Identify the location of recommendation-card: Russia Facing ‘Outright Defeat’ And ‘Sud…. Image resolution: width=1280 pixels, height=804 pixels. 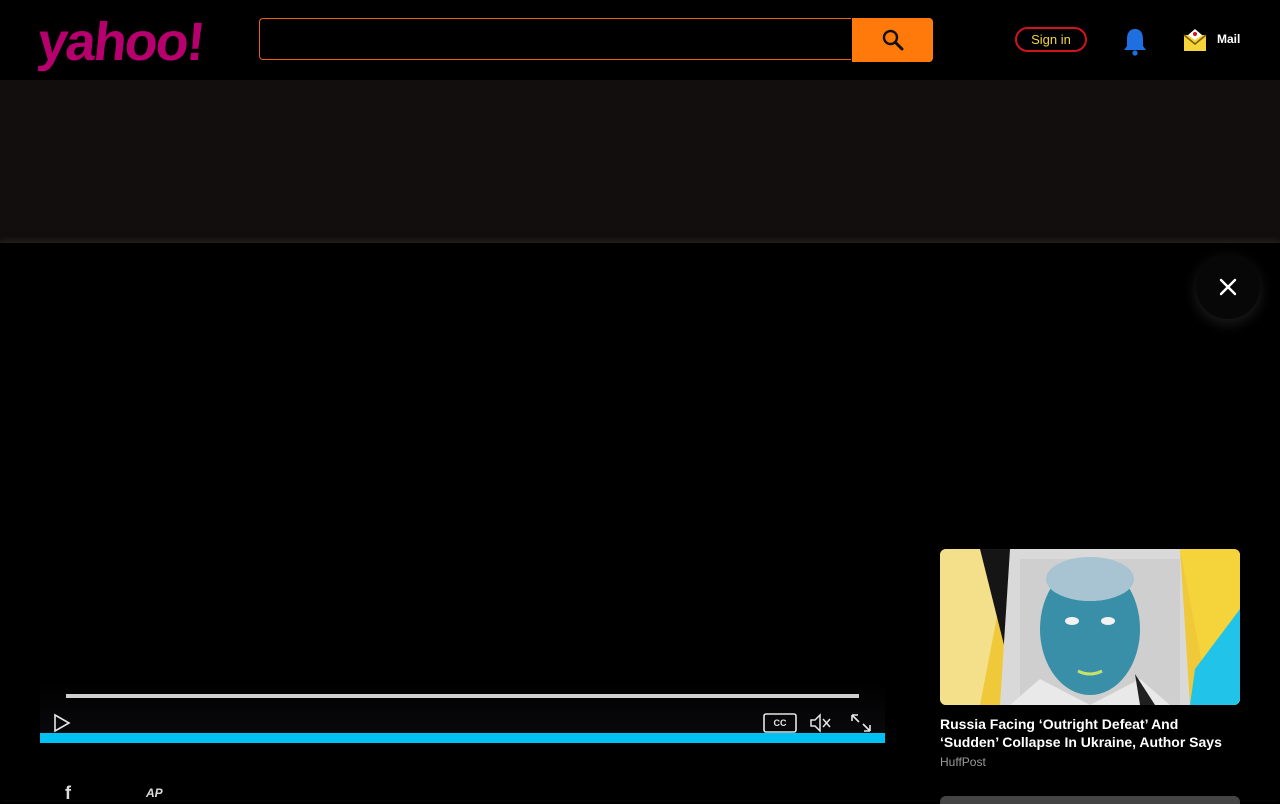
(1090, 659).